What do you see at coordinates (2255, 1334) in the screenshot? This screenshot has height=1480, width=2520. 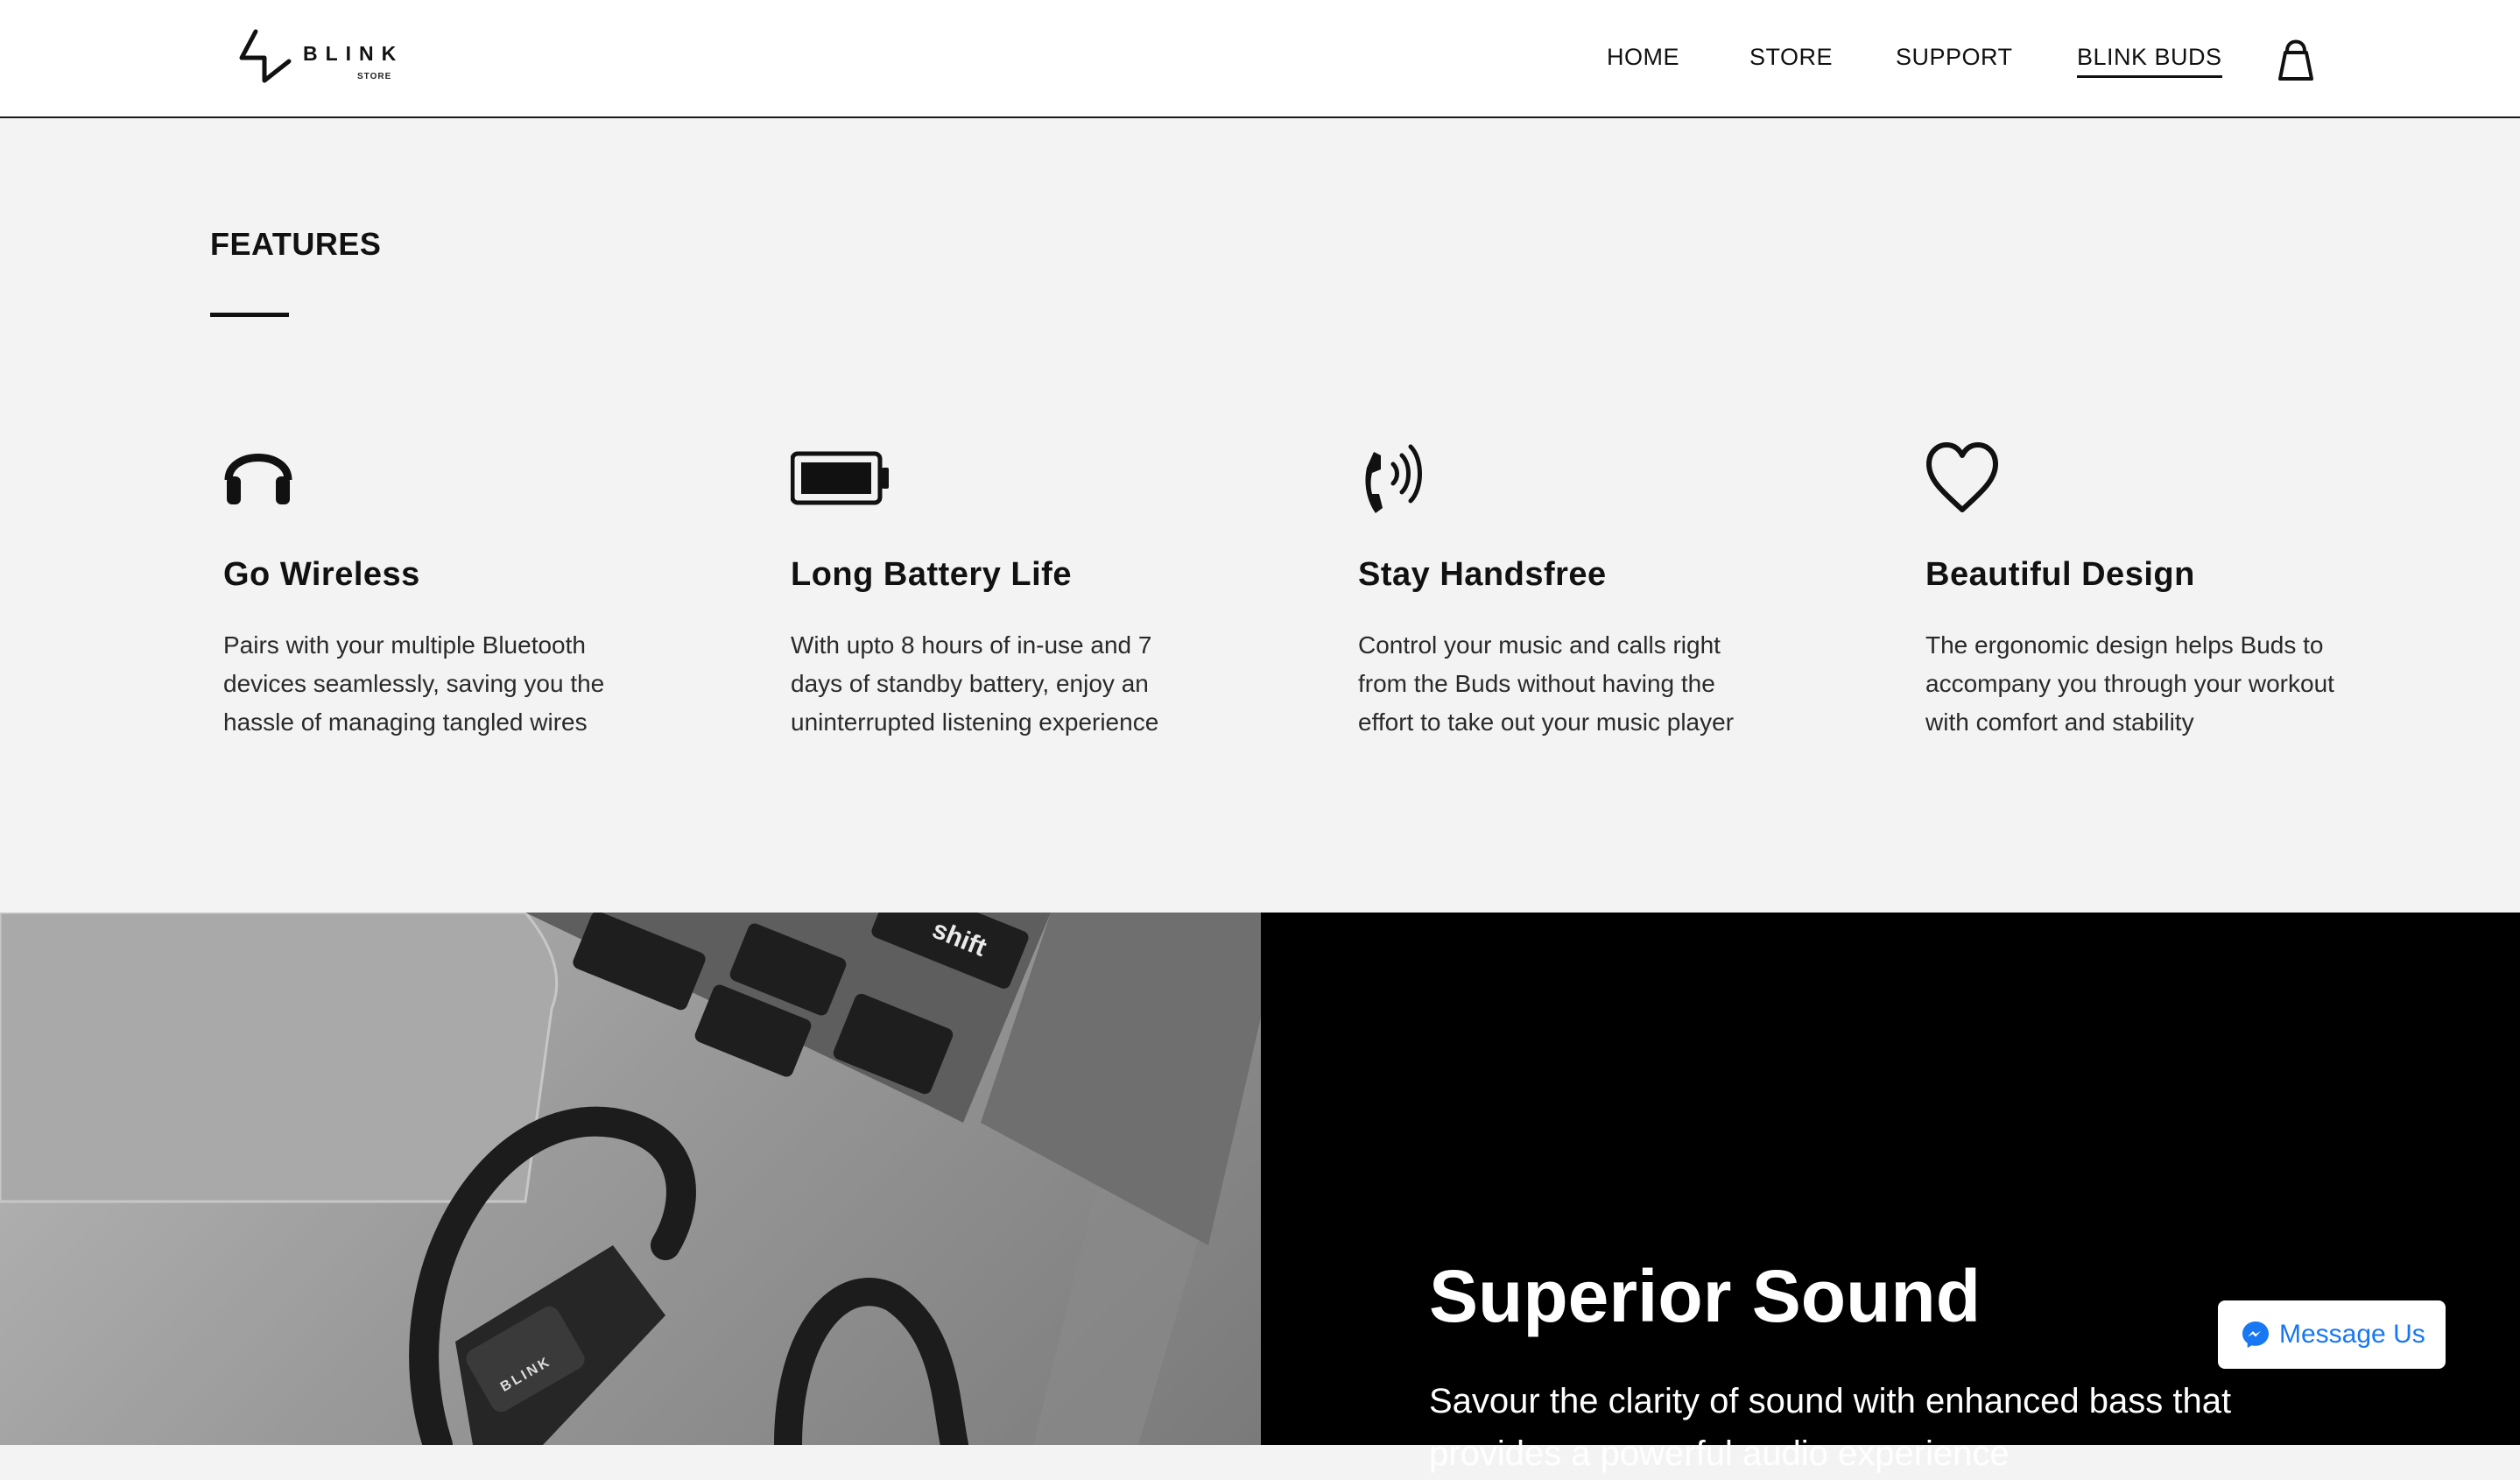 I see `messenger-icon` at bounding box center [2255, 1334].